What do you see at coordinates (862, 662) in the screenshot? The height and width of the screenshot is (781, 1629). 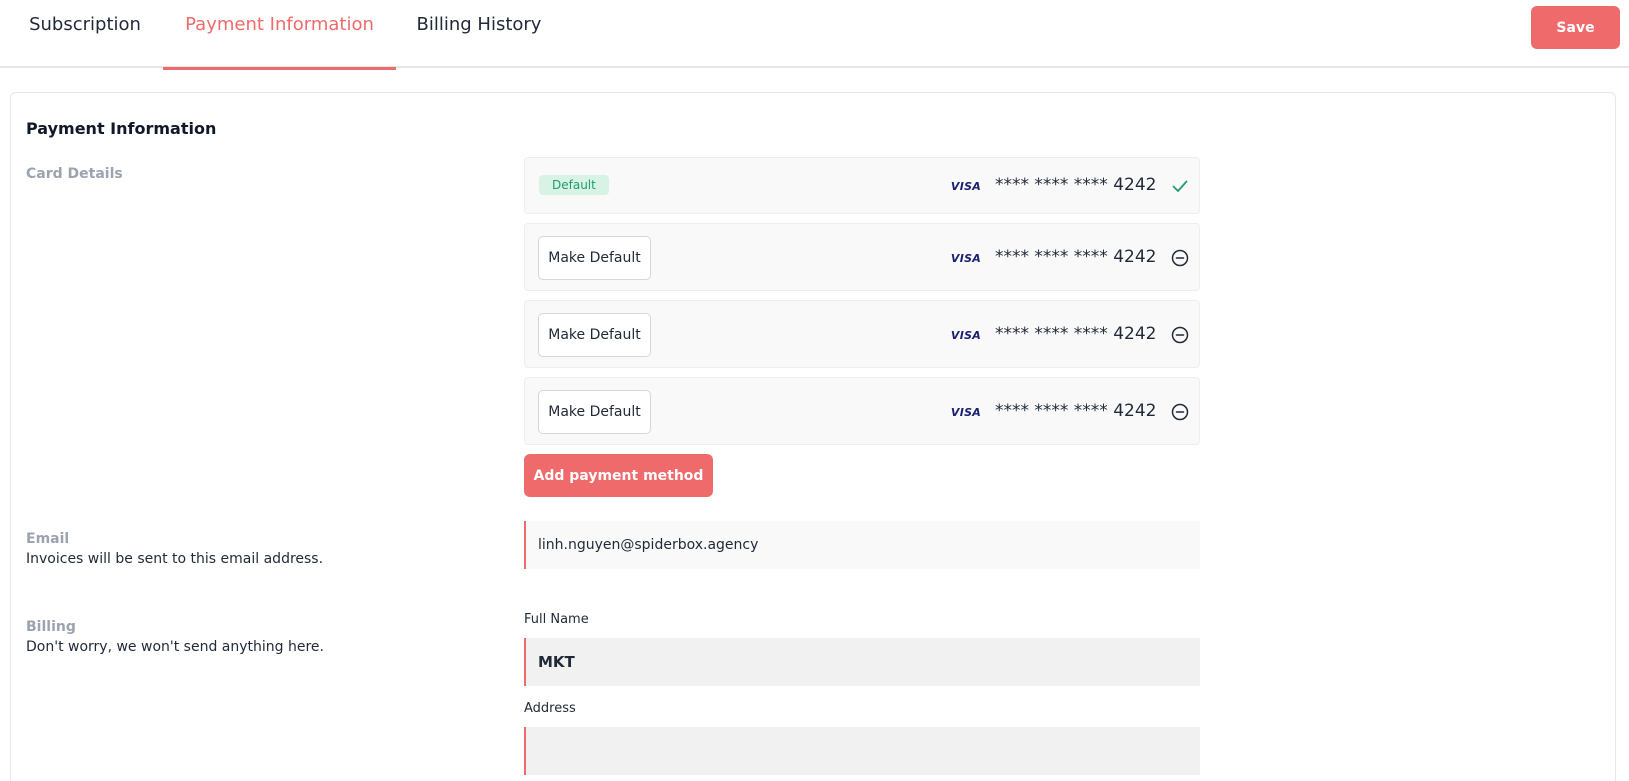 I see `full-name-field` at bounding box center [862, 662].